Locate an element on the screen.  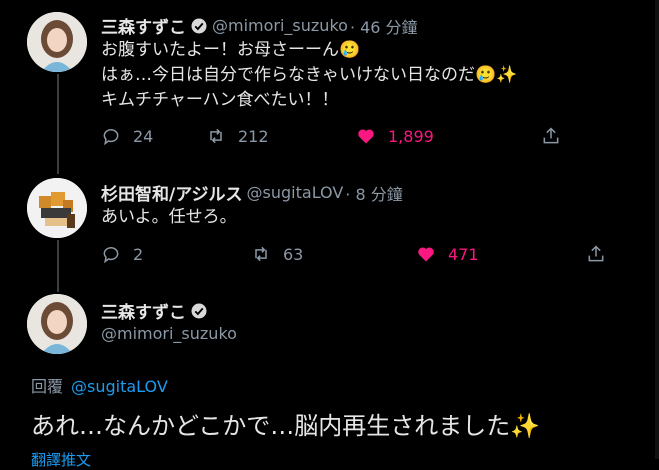
tweet2-actions: 2 63 471 is located at coordinates (353, 254).